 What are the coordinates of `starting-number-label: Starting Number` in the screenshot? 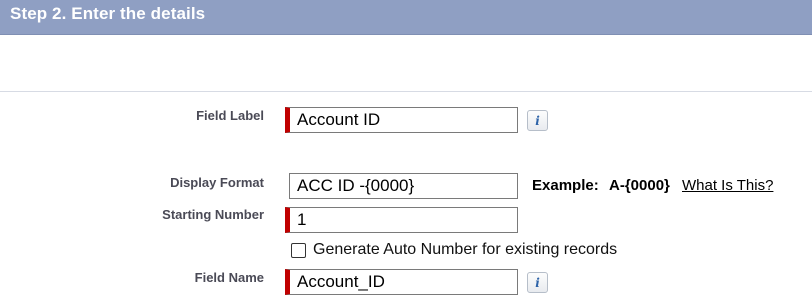 It's located at (213, 214).